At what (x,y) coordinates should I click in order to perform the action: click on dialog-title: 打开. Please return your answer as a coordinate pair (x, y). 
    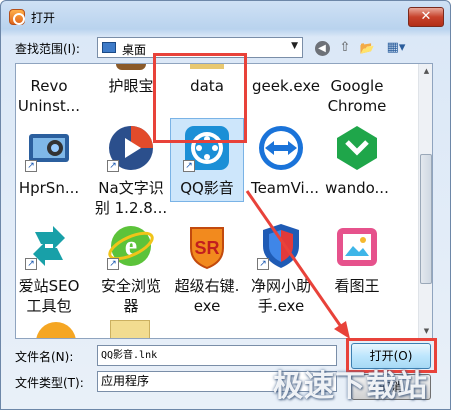
    Looking at the image, I should click on (43, 18).